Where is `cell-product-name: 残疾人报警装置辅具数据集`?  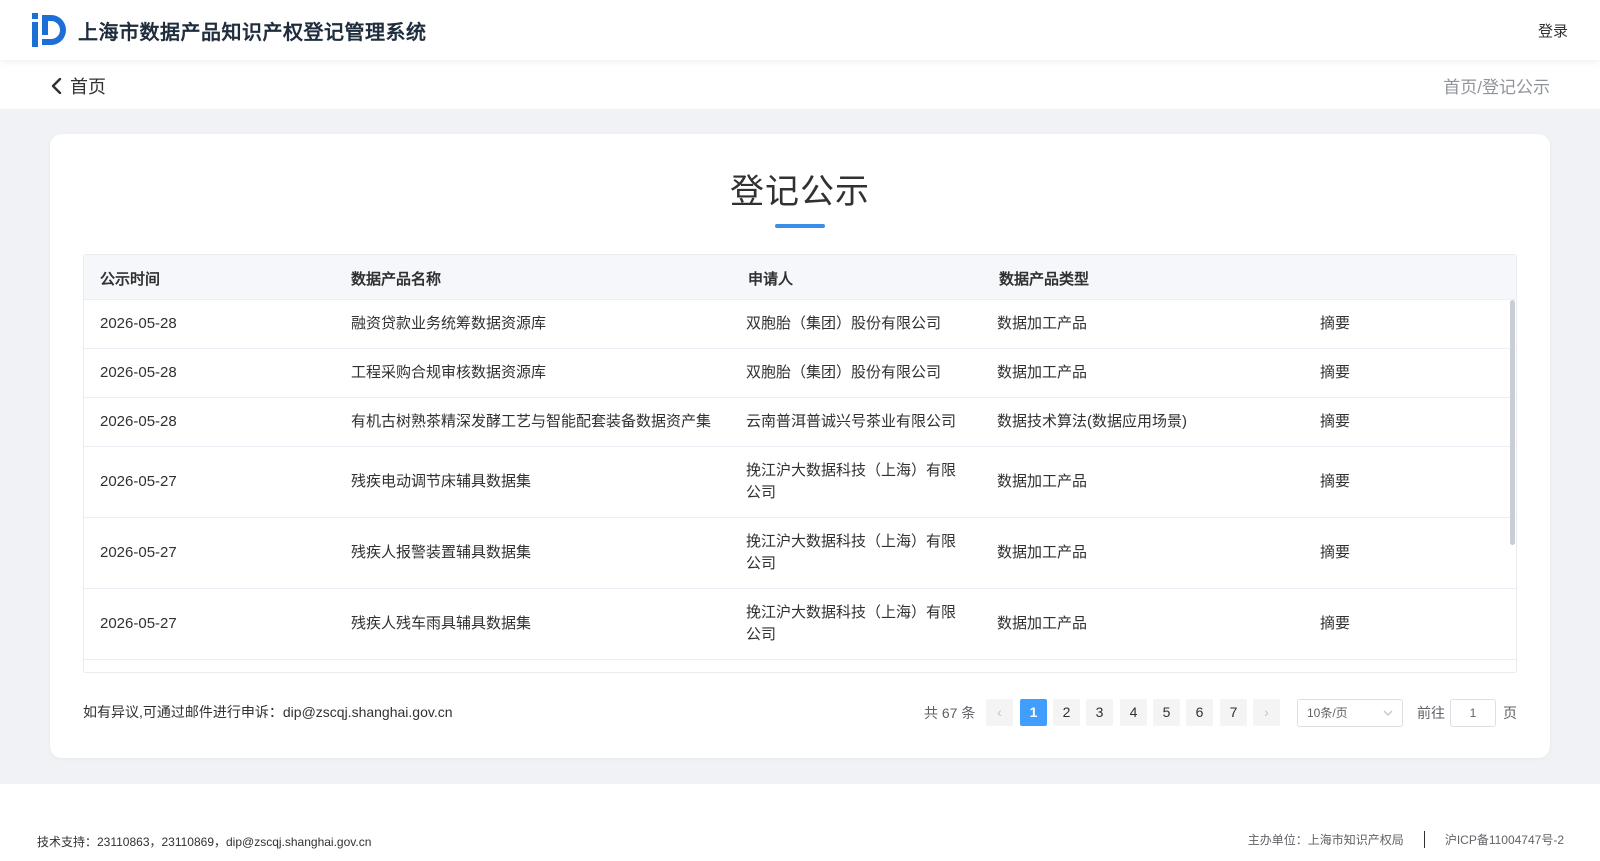
cell-product-name: 残疾人报警装置辅具数据集 is located at coordinates (441, 552).